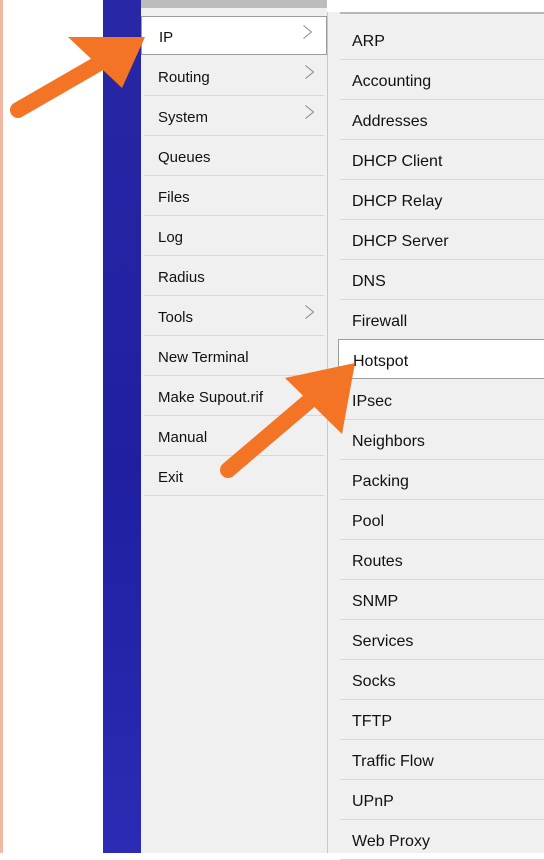 The height and width of the screenshot is (860, 544). What do you see at coordinates (377, 561) in the screenshot?
I see `submenu-item-label: Routes` at bounding box center [377, 561].